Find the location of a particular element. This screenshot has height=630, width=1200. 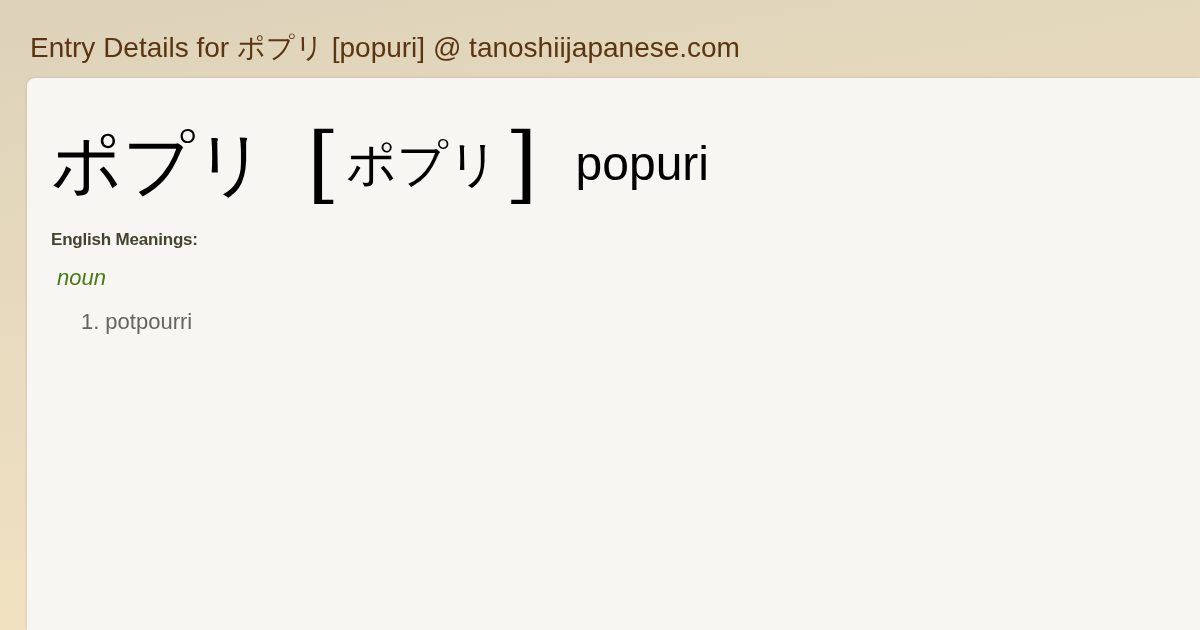

sense-number: 1. is located at coordinates (90, 322).